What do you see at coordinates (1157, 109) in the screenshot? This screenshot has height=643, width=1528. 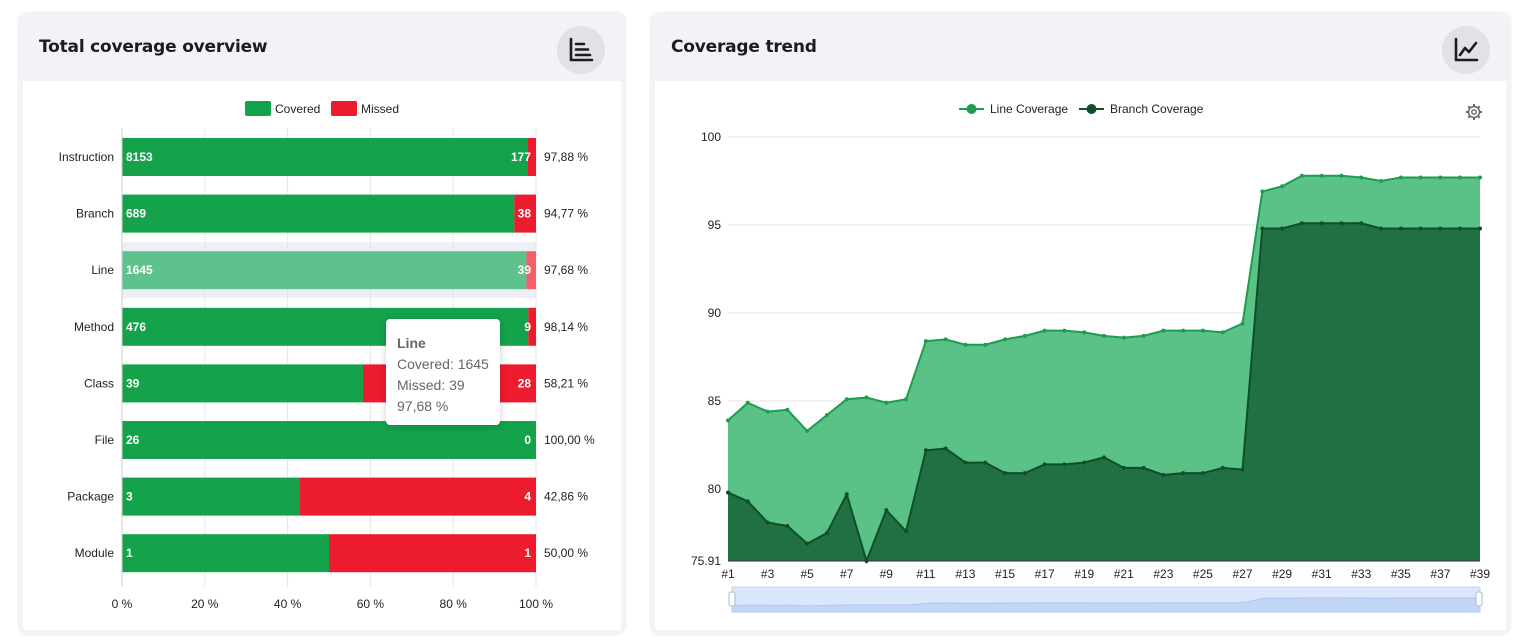 I see `legend-label: Branch Coverage` at bounding box center [1157, 109].